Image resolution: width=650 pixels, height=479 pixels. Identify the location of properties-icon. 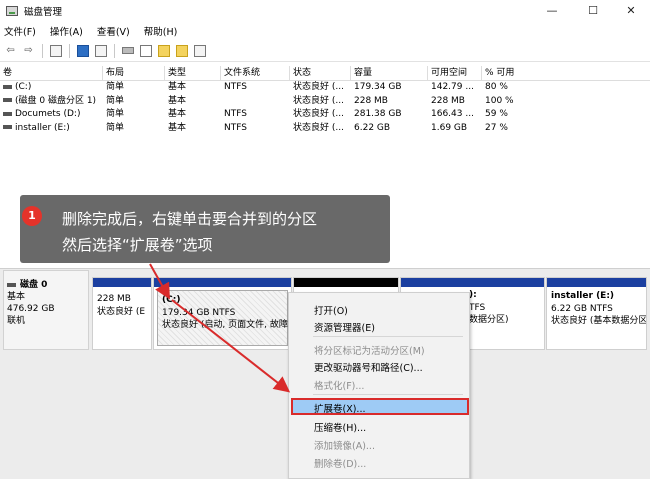
(100, 50).